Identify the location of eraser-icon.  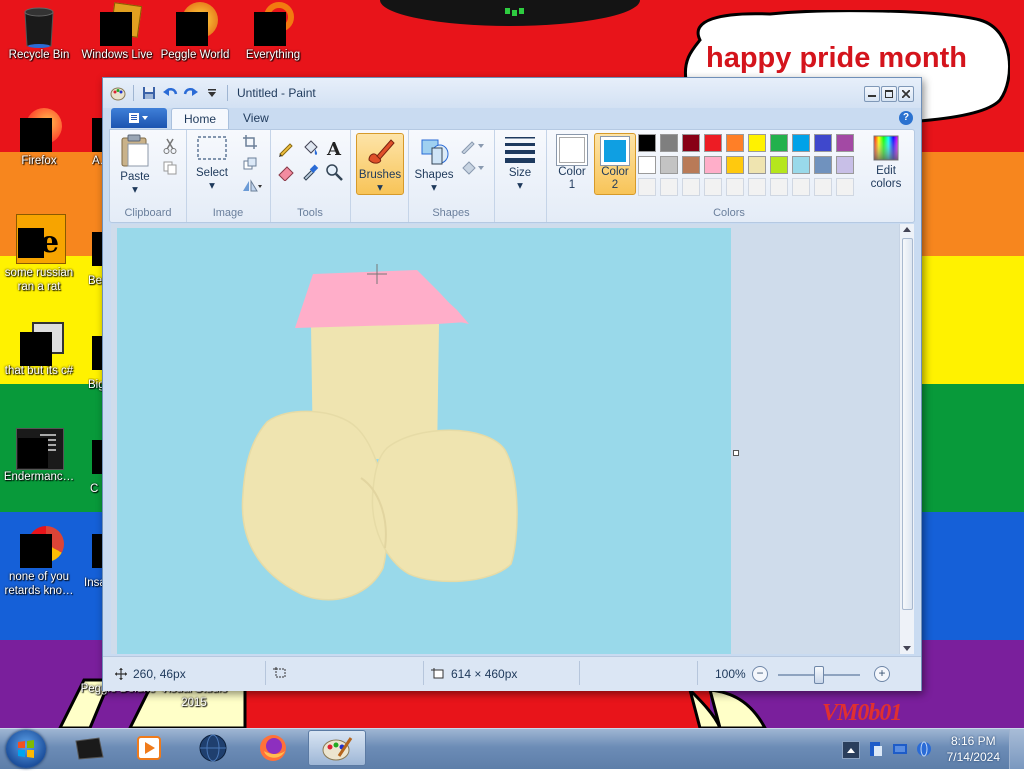
(286, 172).